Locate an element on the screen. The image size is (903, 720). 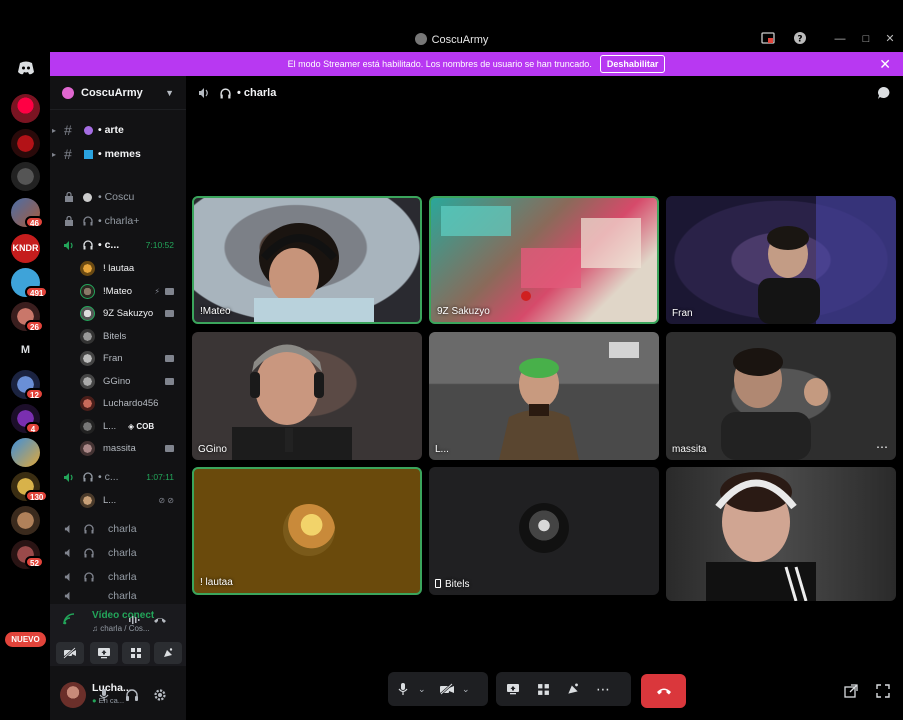
channel-active-voice: • c... 7:10:52 is located at coordinates (118, 245).